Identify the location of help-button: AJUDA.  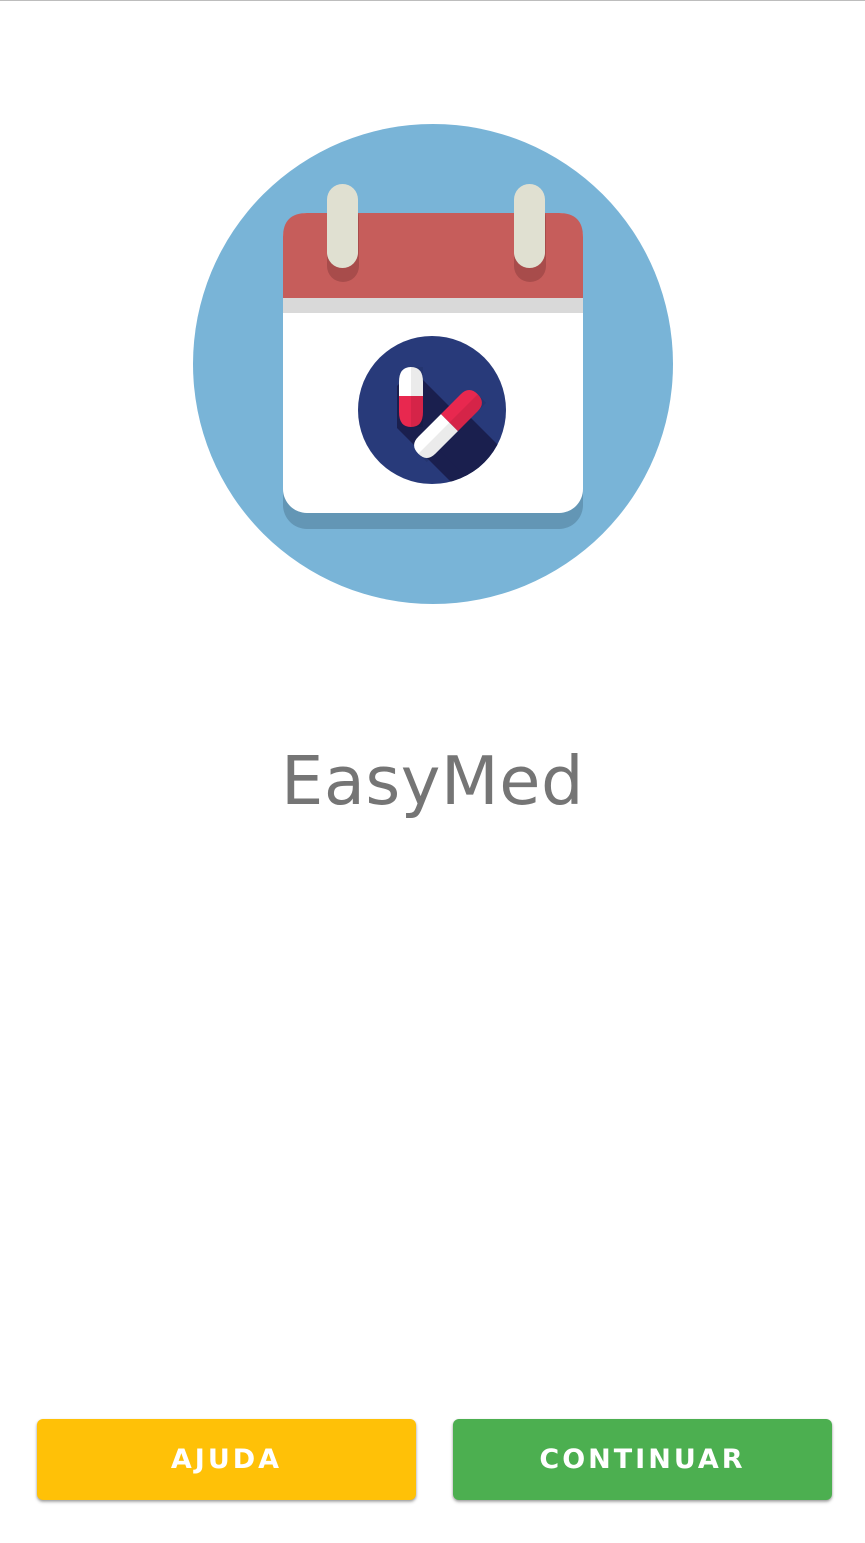
(226, 1459).